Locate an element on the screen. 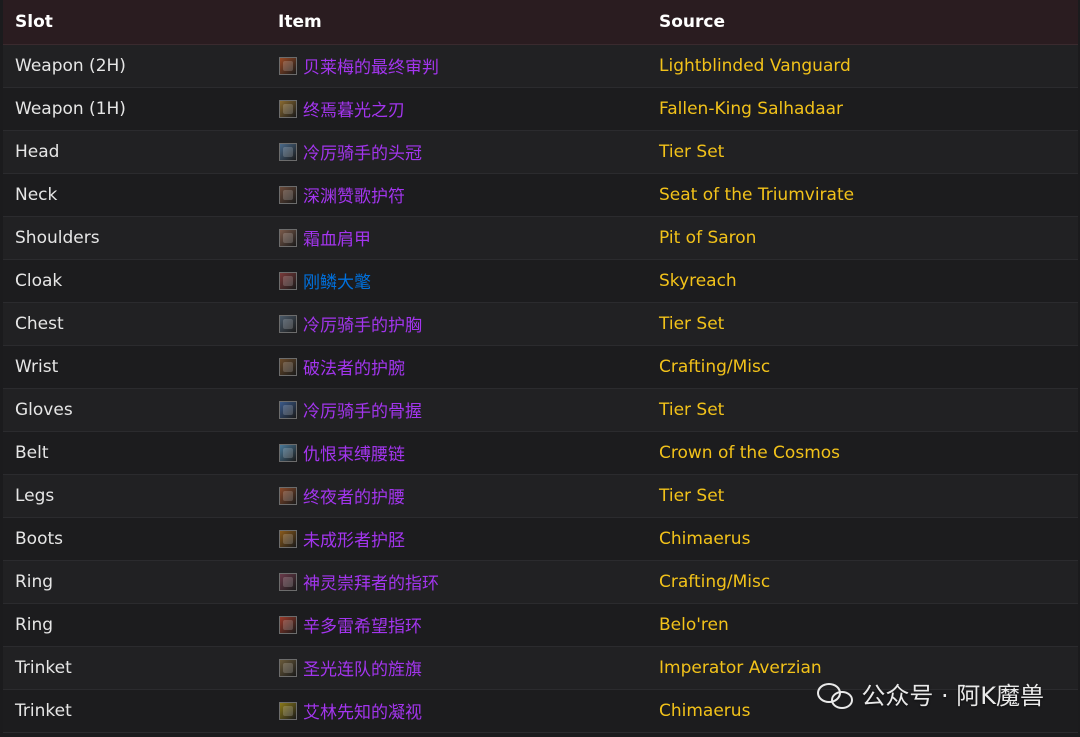  slot-cell: Boots is located at coordinates (134, 539).